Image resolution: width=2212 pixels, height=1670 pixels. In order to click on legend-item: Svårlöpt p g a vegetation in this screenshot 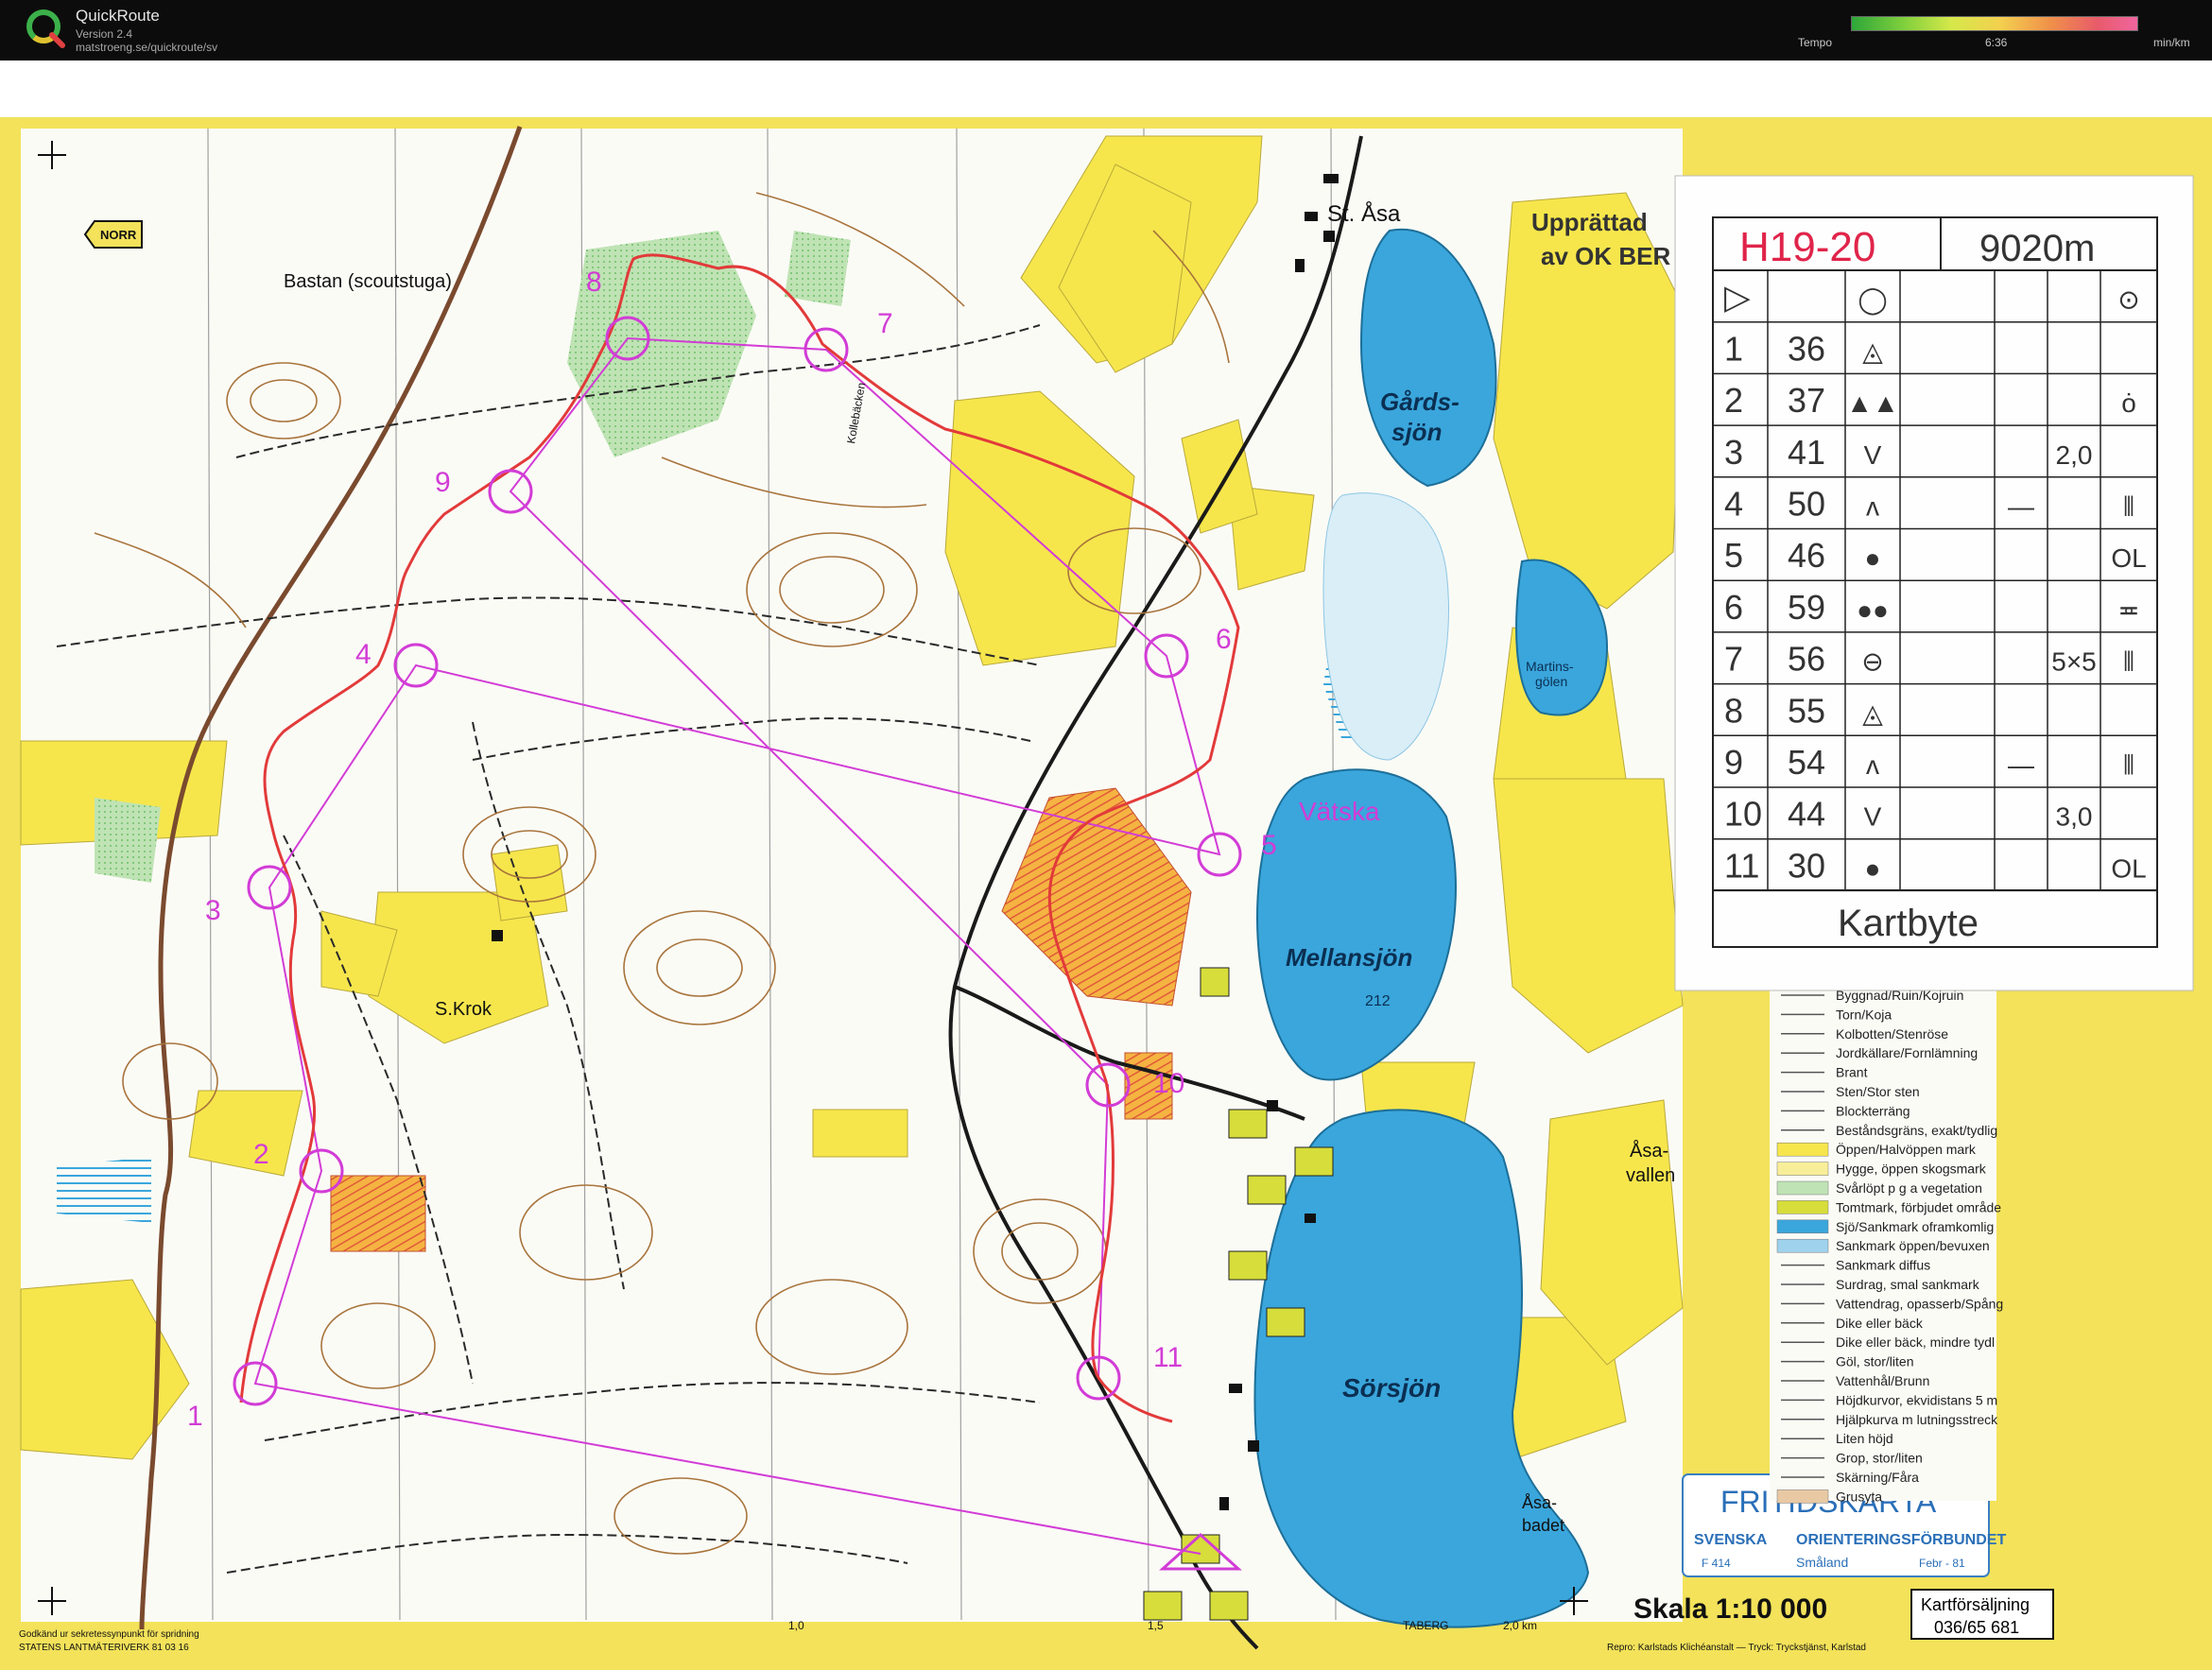, I will do `click(1909, 1188)`.